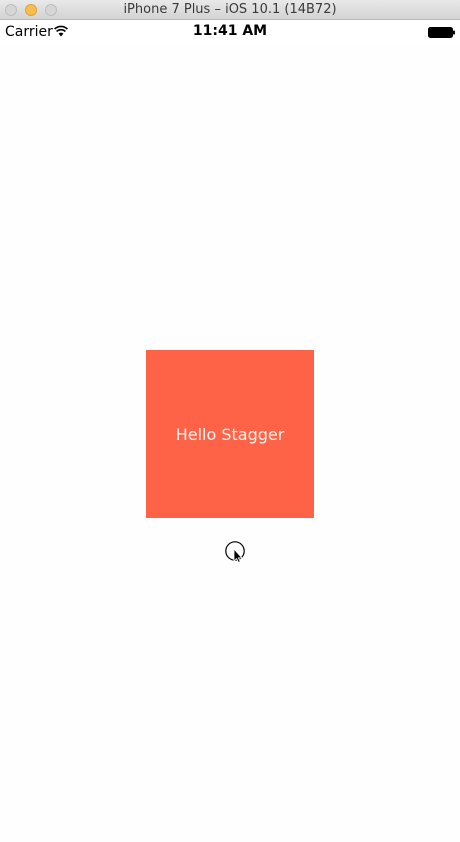  I want to click on stagger-box: Hello Stagger, so click(230, 434).